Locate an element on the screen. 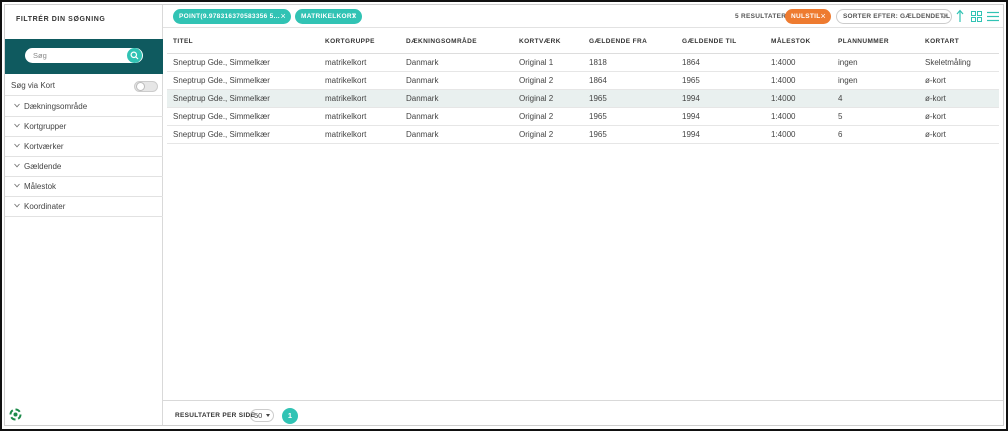 Image resolution: width=1008 pixels, height=431 pixels. filter-chip-matrikelkort: MATRIKELKORT × is located at coordinates (328, 16).